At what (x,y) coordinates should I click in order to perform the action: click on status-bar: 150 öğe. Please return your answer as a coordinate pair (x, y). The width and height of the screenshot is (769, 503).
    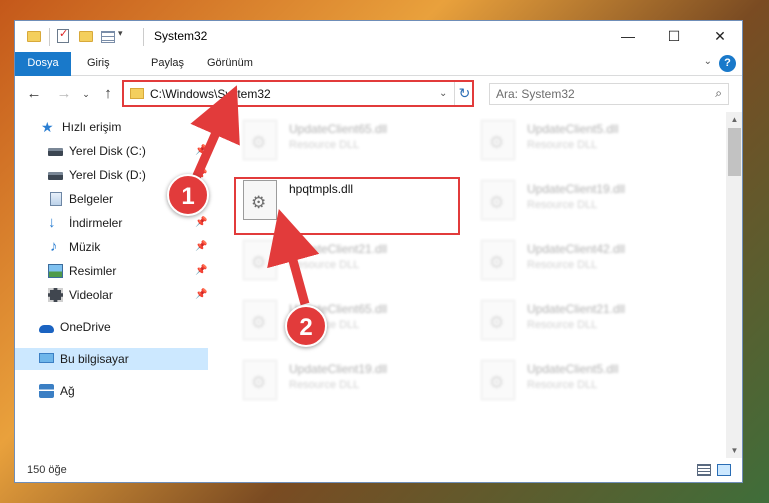
    Looking at the image, I should click on (378, 470).